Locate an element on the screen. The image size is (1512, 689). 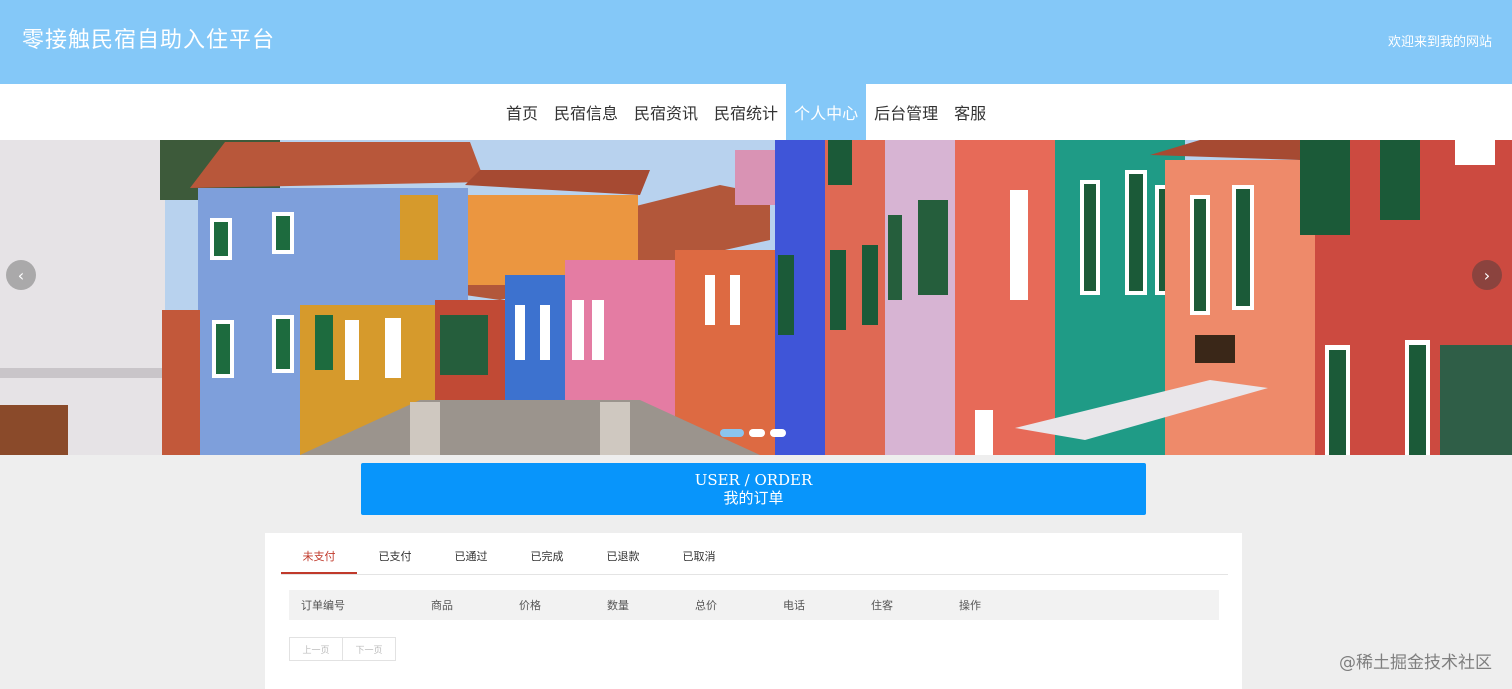
prev-page-button: 上一页 is located at coordinates (316, 649).